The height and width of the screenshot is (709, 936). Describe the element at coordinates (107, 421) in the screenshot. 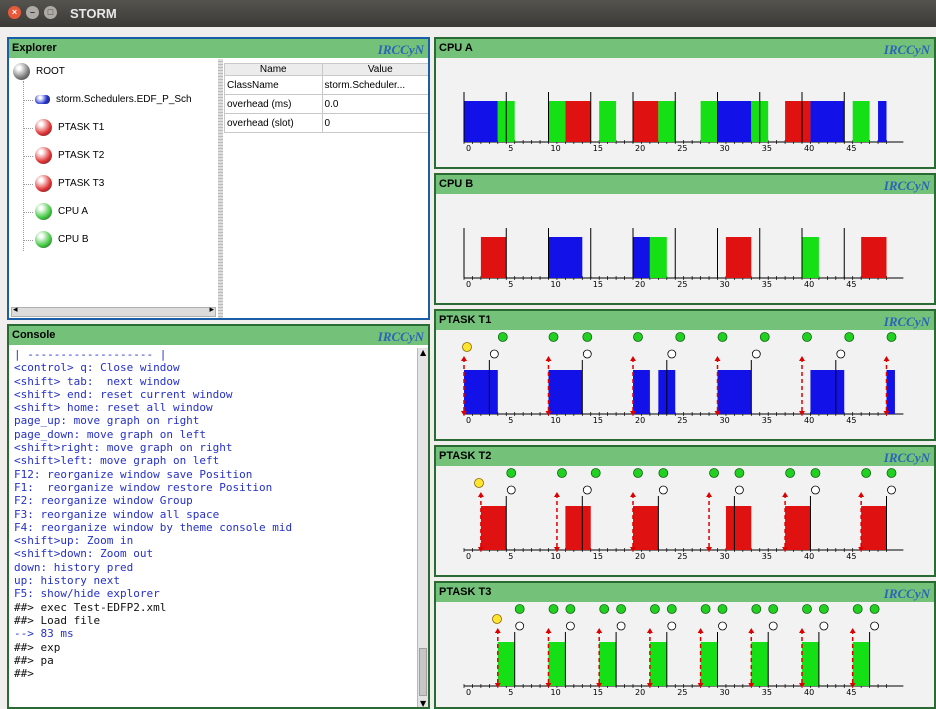

I see `console-line: page_up: move graph on right` at that location.